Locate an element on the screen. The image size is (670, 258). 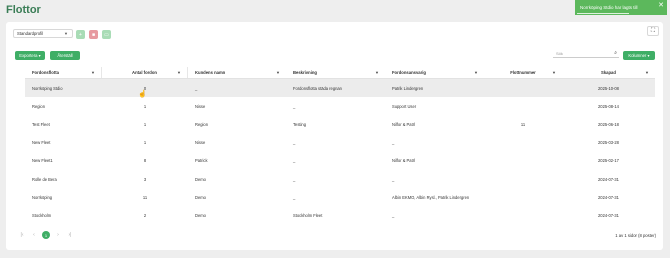
fullscreen-icon: ⛶ is located at coordinates (653, 30).